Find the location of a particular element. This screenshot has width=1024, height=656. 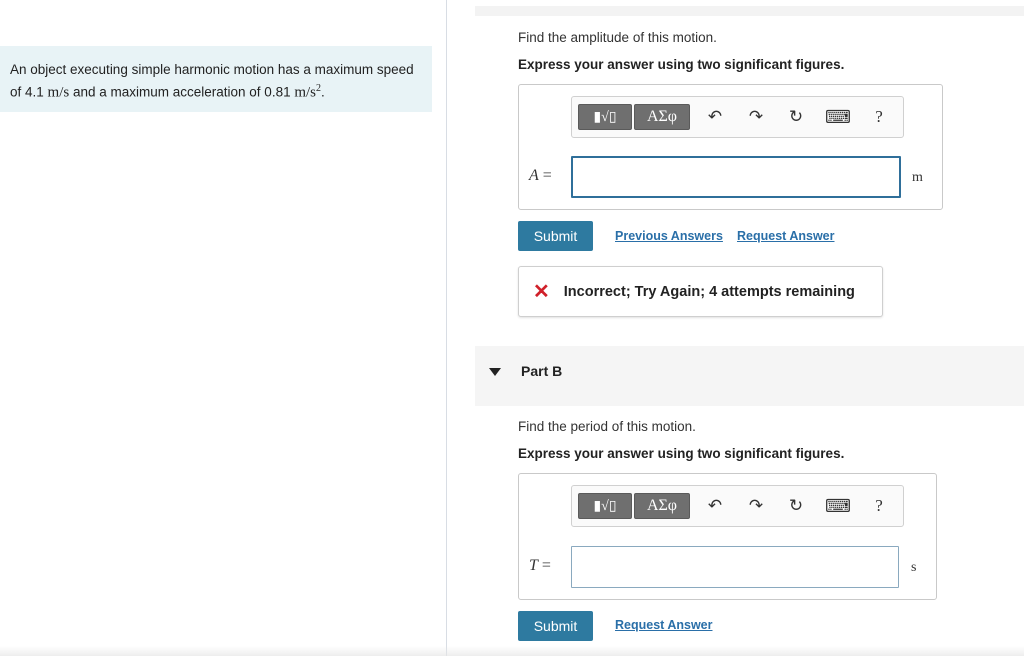

part-b-header: Part B is located at coordinates (749, 376).